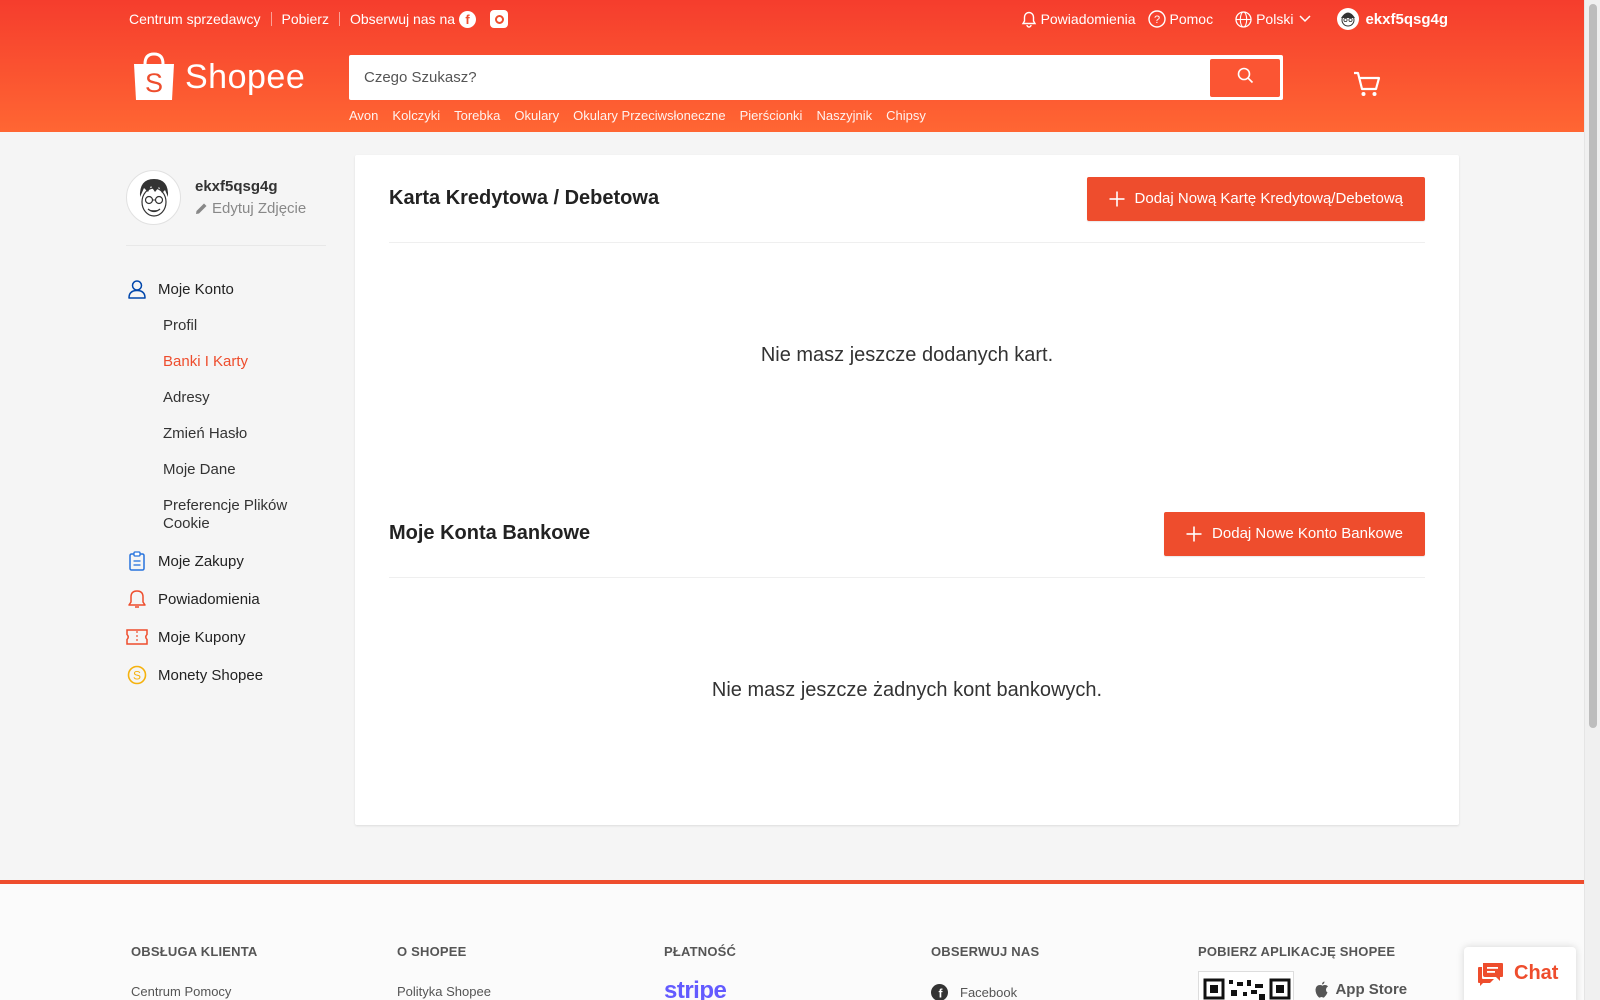 Image resolution: width=1600 pixels, height=1000 pixels. What do you see at coordinates (244, 398) in the screenshot?
I see `sidebar-item-addresses: Adresy` at bounding box center [244, 398].